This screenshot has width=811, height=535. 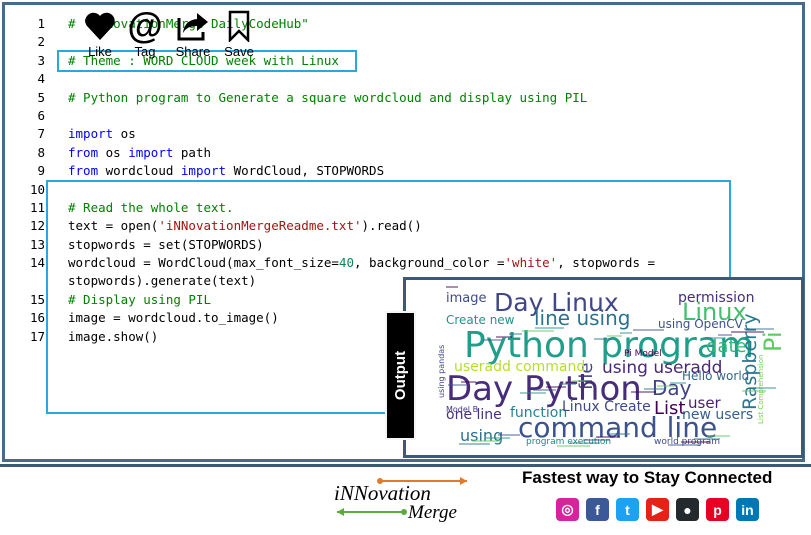 I want to click on linkedin-icon: in, so click(x=747, y=509).